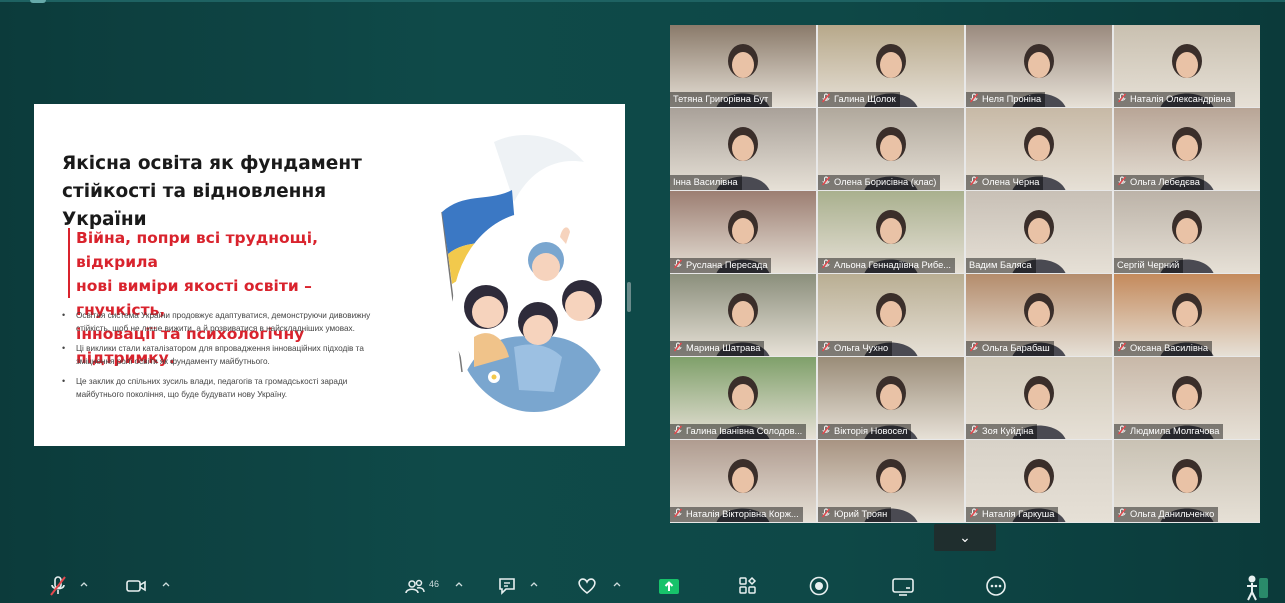 The width and height of the screenshot is (1285, 603). Describe the element at coordinates (748, 586) in the screenshot. I see `apps-button` at that location.